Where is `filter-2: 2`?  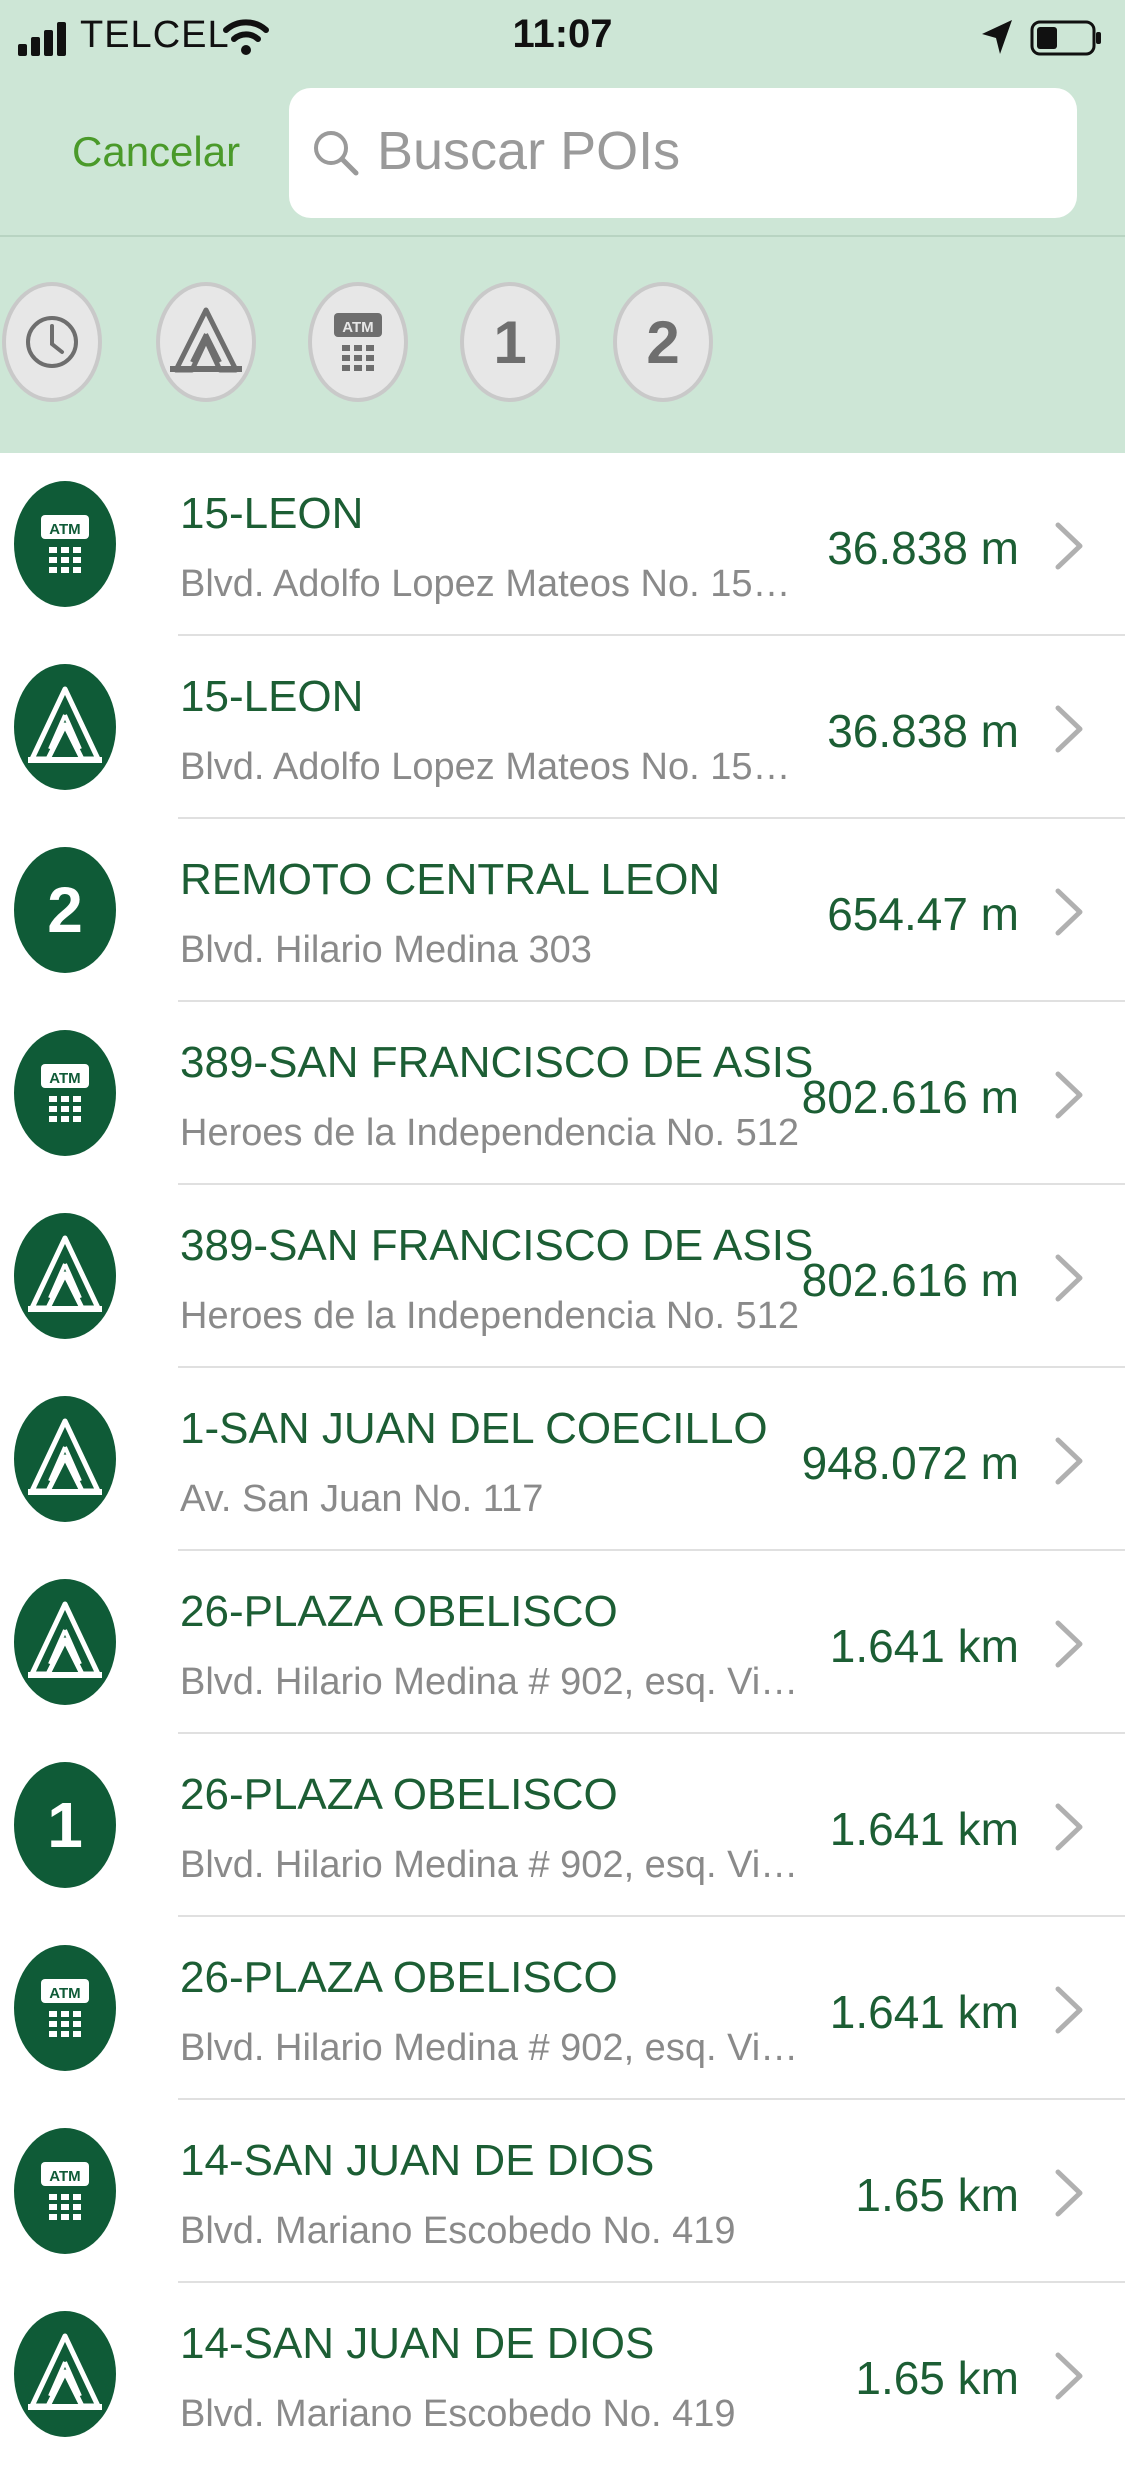 filter-2: 2 is located at coordinates (663, 342).